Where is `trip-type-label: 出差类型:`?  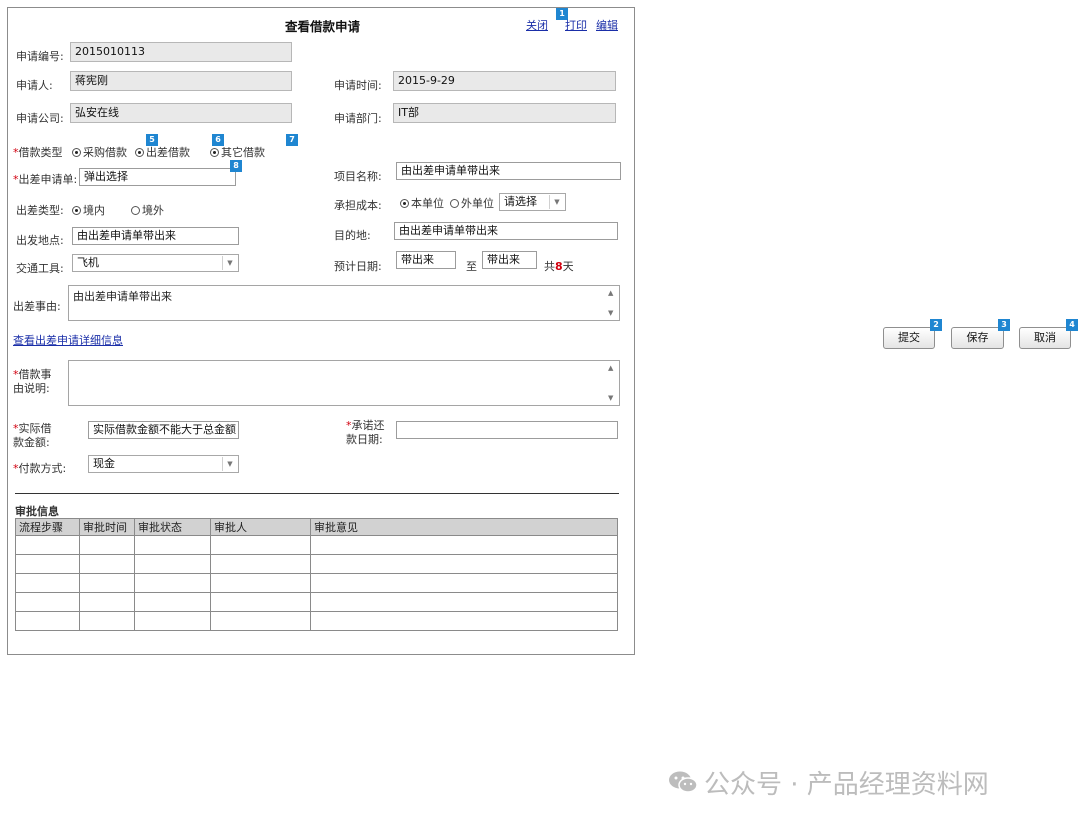 trip-type-label: 出差类型: is located at coordinates (40, 210).